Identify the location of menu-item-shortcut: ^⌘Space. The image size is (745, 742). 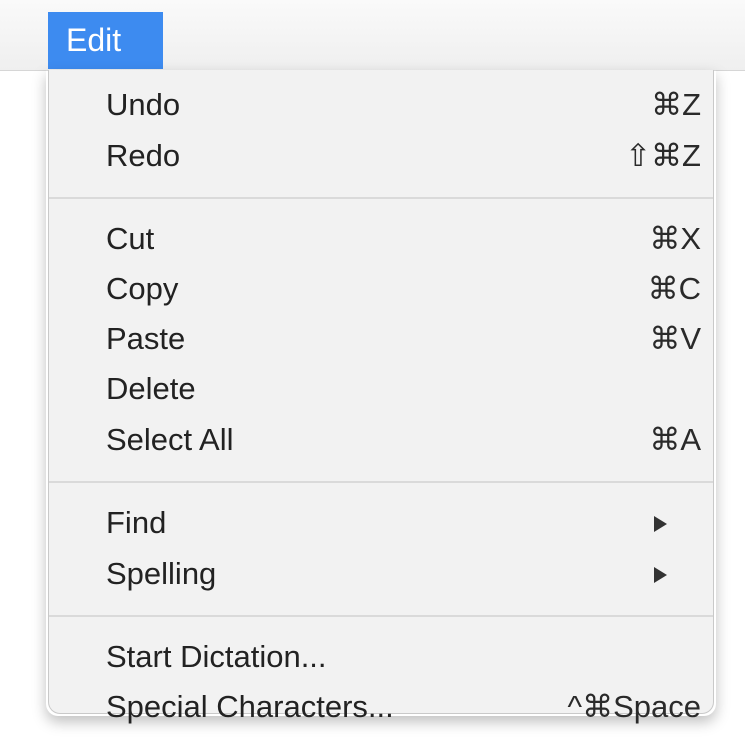
(634, 706).